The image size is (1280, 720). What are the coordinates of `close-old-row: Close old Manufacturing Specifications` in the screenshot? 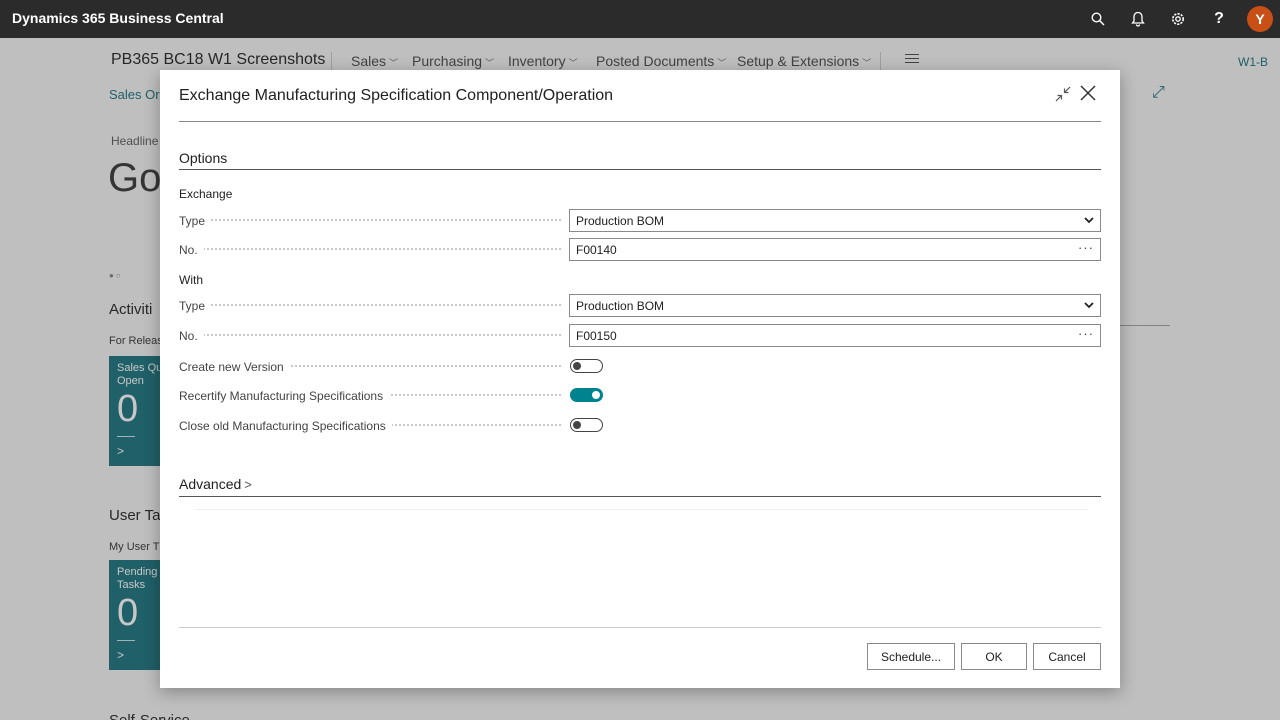 It's located at (640, 426).